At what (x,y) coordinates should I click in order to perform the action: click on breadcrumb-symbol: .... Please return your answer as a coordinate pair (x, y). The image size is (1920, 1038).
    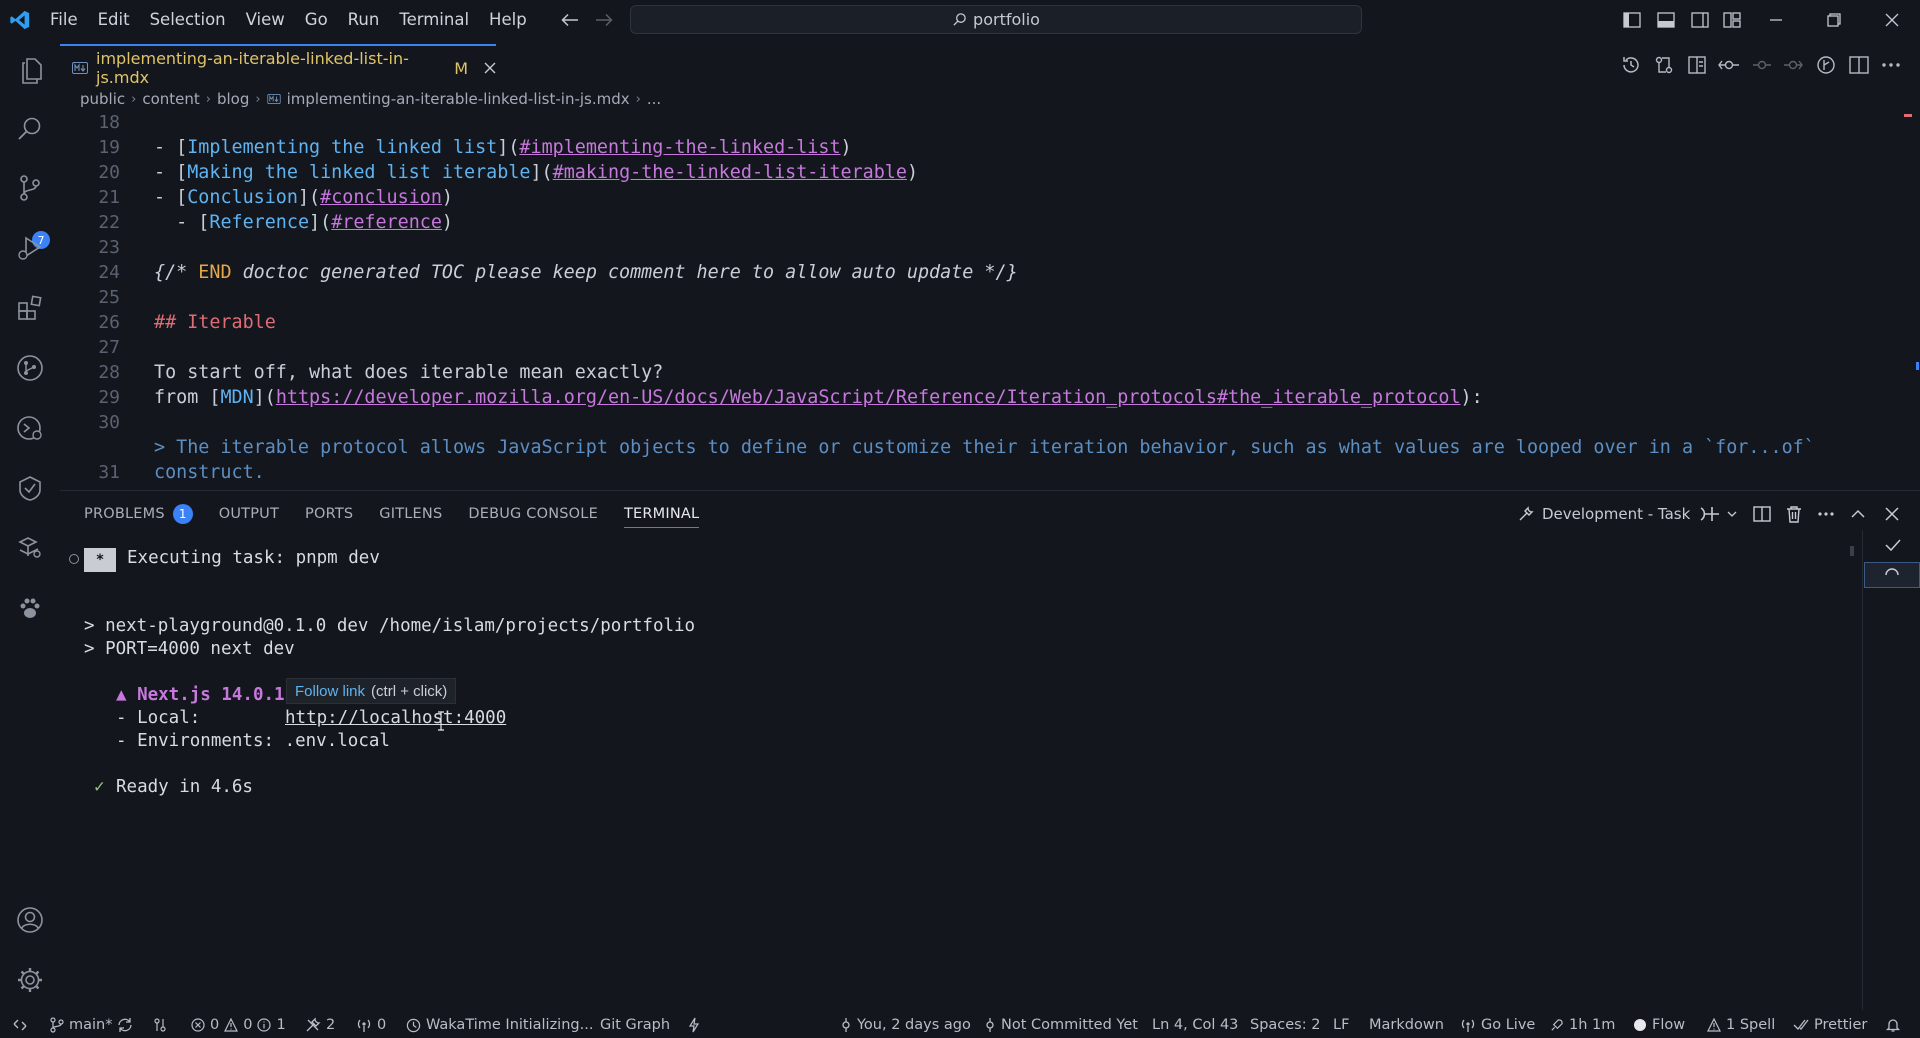
    Looking at the image, I should click on (654, 99).